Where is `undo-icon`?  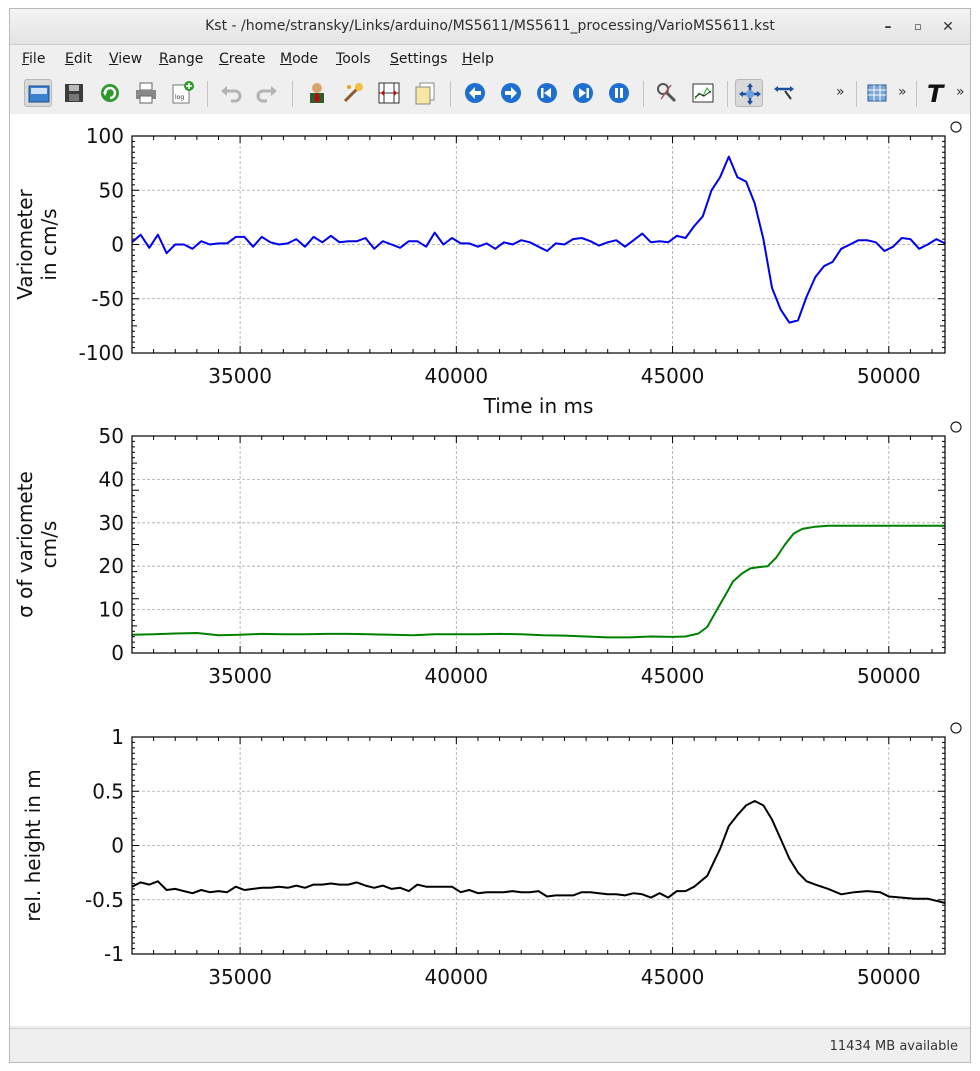
undo-icon is located at coordinates (231, 93).